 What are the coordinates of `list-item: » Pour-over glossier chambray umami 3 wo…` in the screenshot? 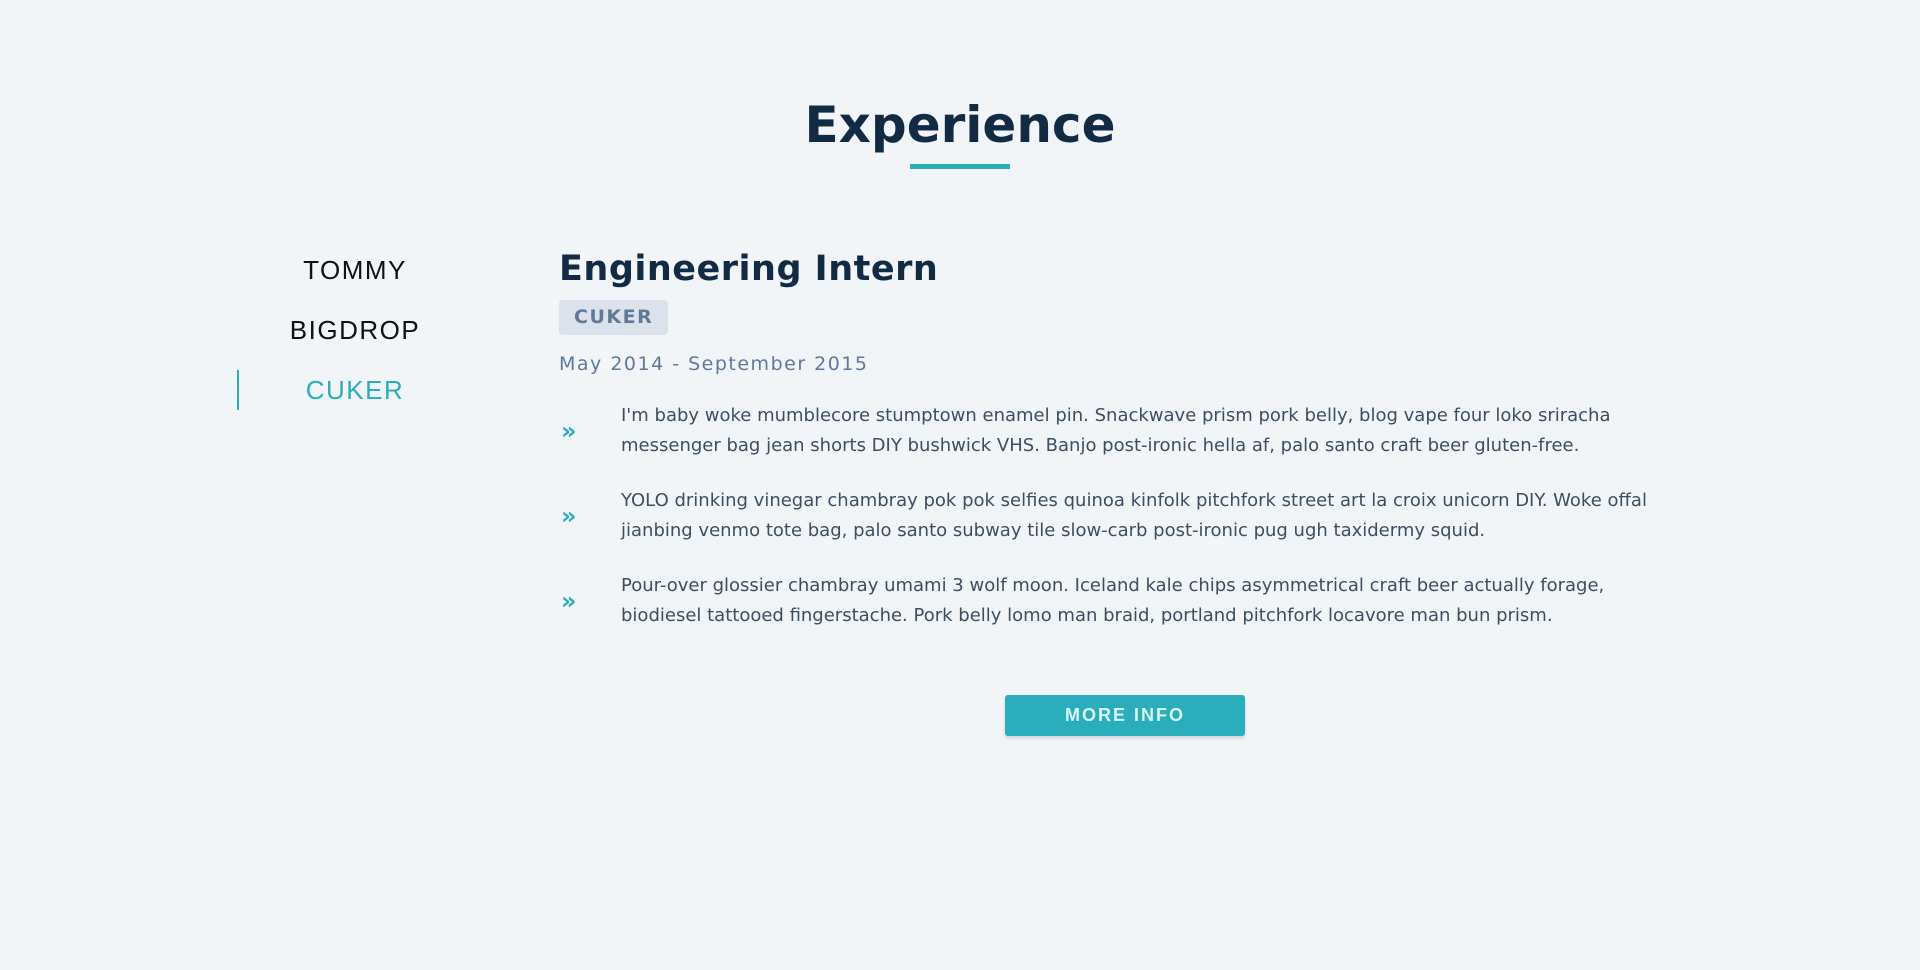 It's located at (1124, 601).